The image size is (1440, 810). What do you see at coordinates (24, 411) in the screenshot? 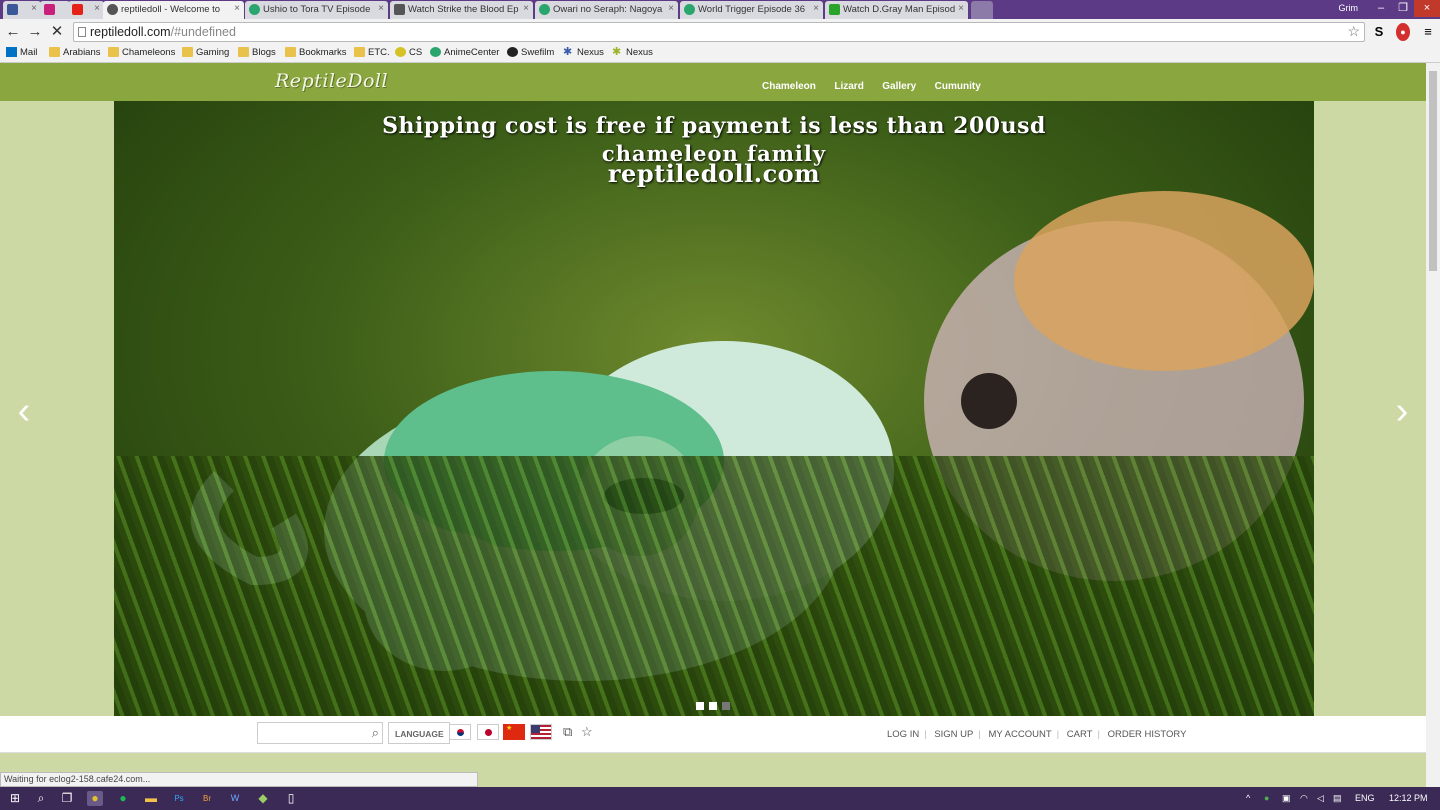
I see `slider-prev-icon: ‹` at bounding box center [24, 411].